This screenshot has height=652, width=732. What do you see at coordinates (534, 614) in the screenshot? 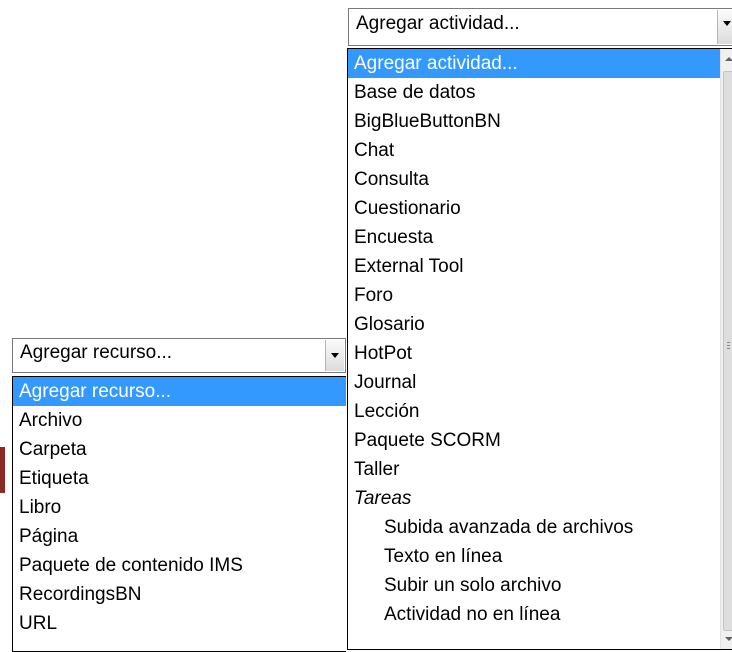
I see `activity-suboption: Actividad no en línea` at bounding box center [534, 614].